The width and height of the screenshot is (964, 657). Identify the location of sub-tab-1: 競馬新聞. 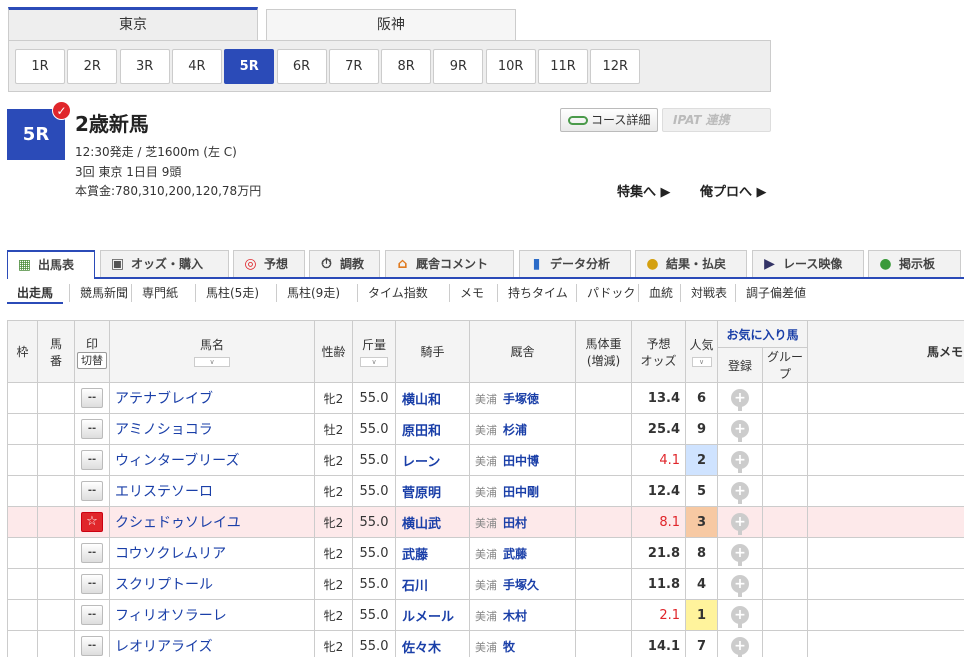
(103, 293).